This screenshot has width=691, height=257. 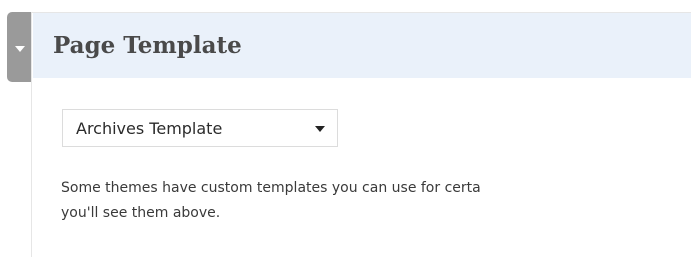 I want to click on panel-collapse-toggle, so click(x=19, y=47).